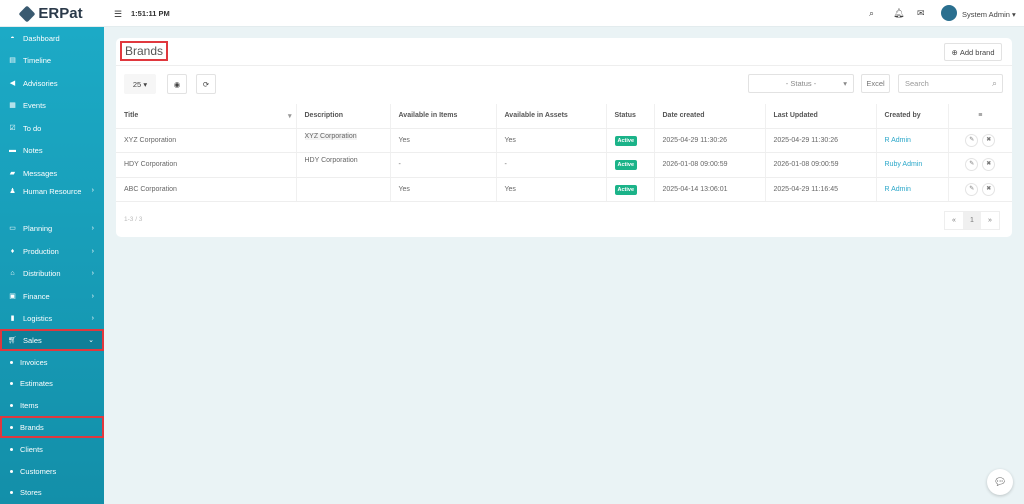 The image size is (1024, 504). What do you see at coordinates (42, 273) in the screenshot?
I see `sidebar-item-label: Distribution` at bounding box center [42, 273].